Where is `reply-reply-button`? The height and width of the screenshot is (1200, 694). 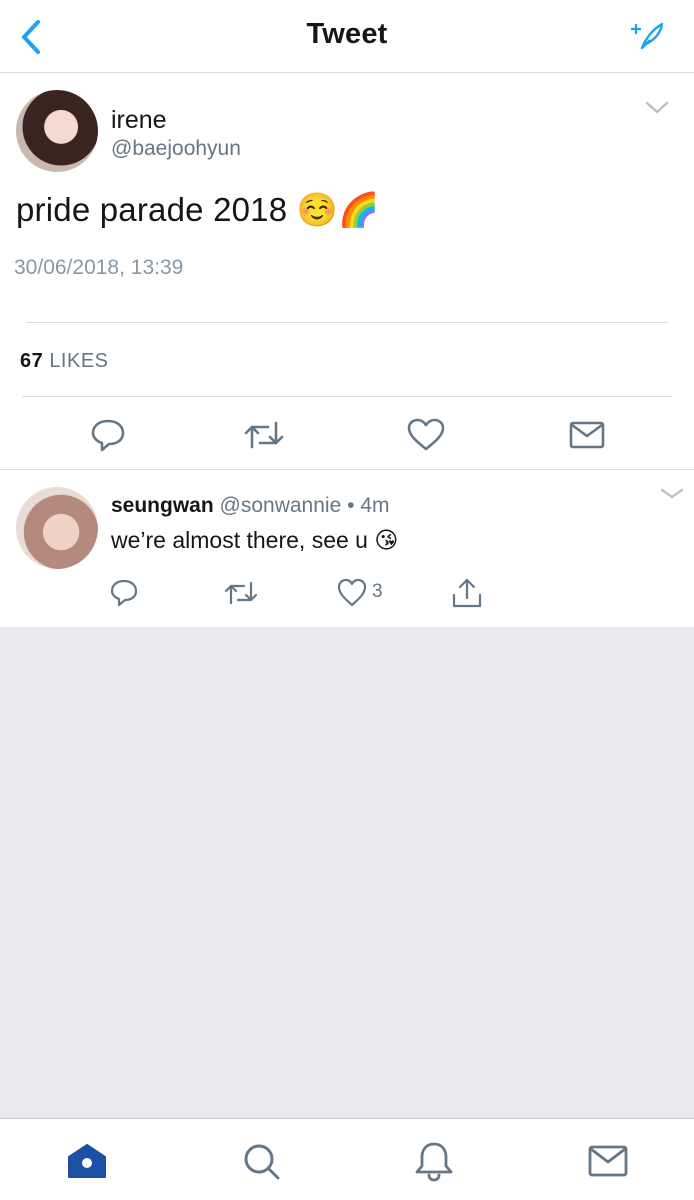
reply-reply-button is located at coordinates (124, 593).